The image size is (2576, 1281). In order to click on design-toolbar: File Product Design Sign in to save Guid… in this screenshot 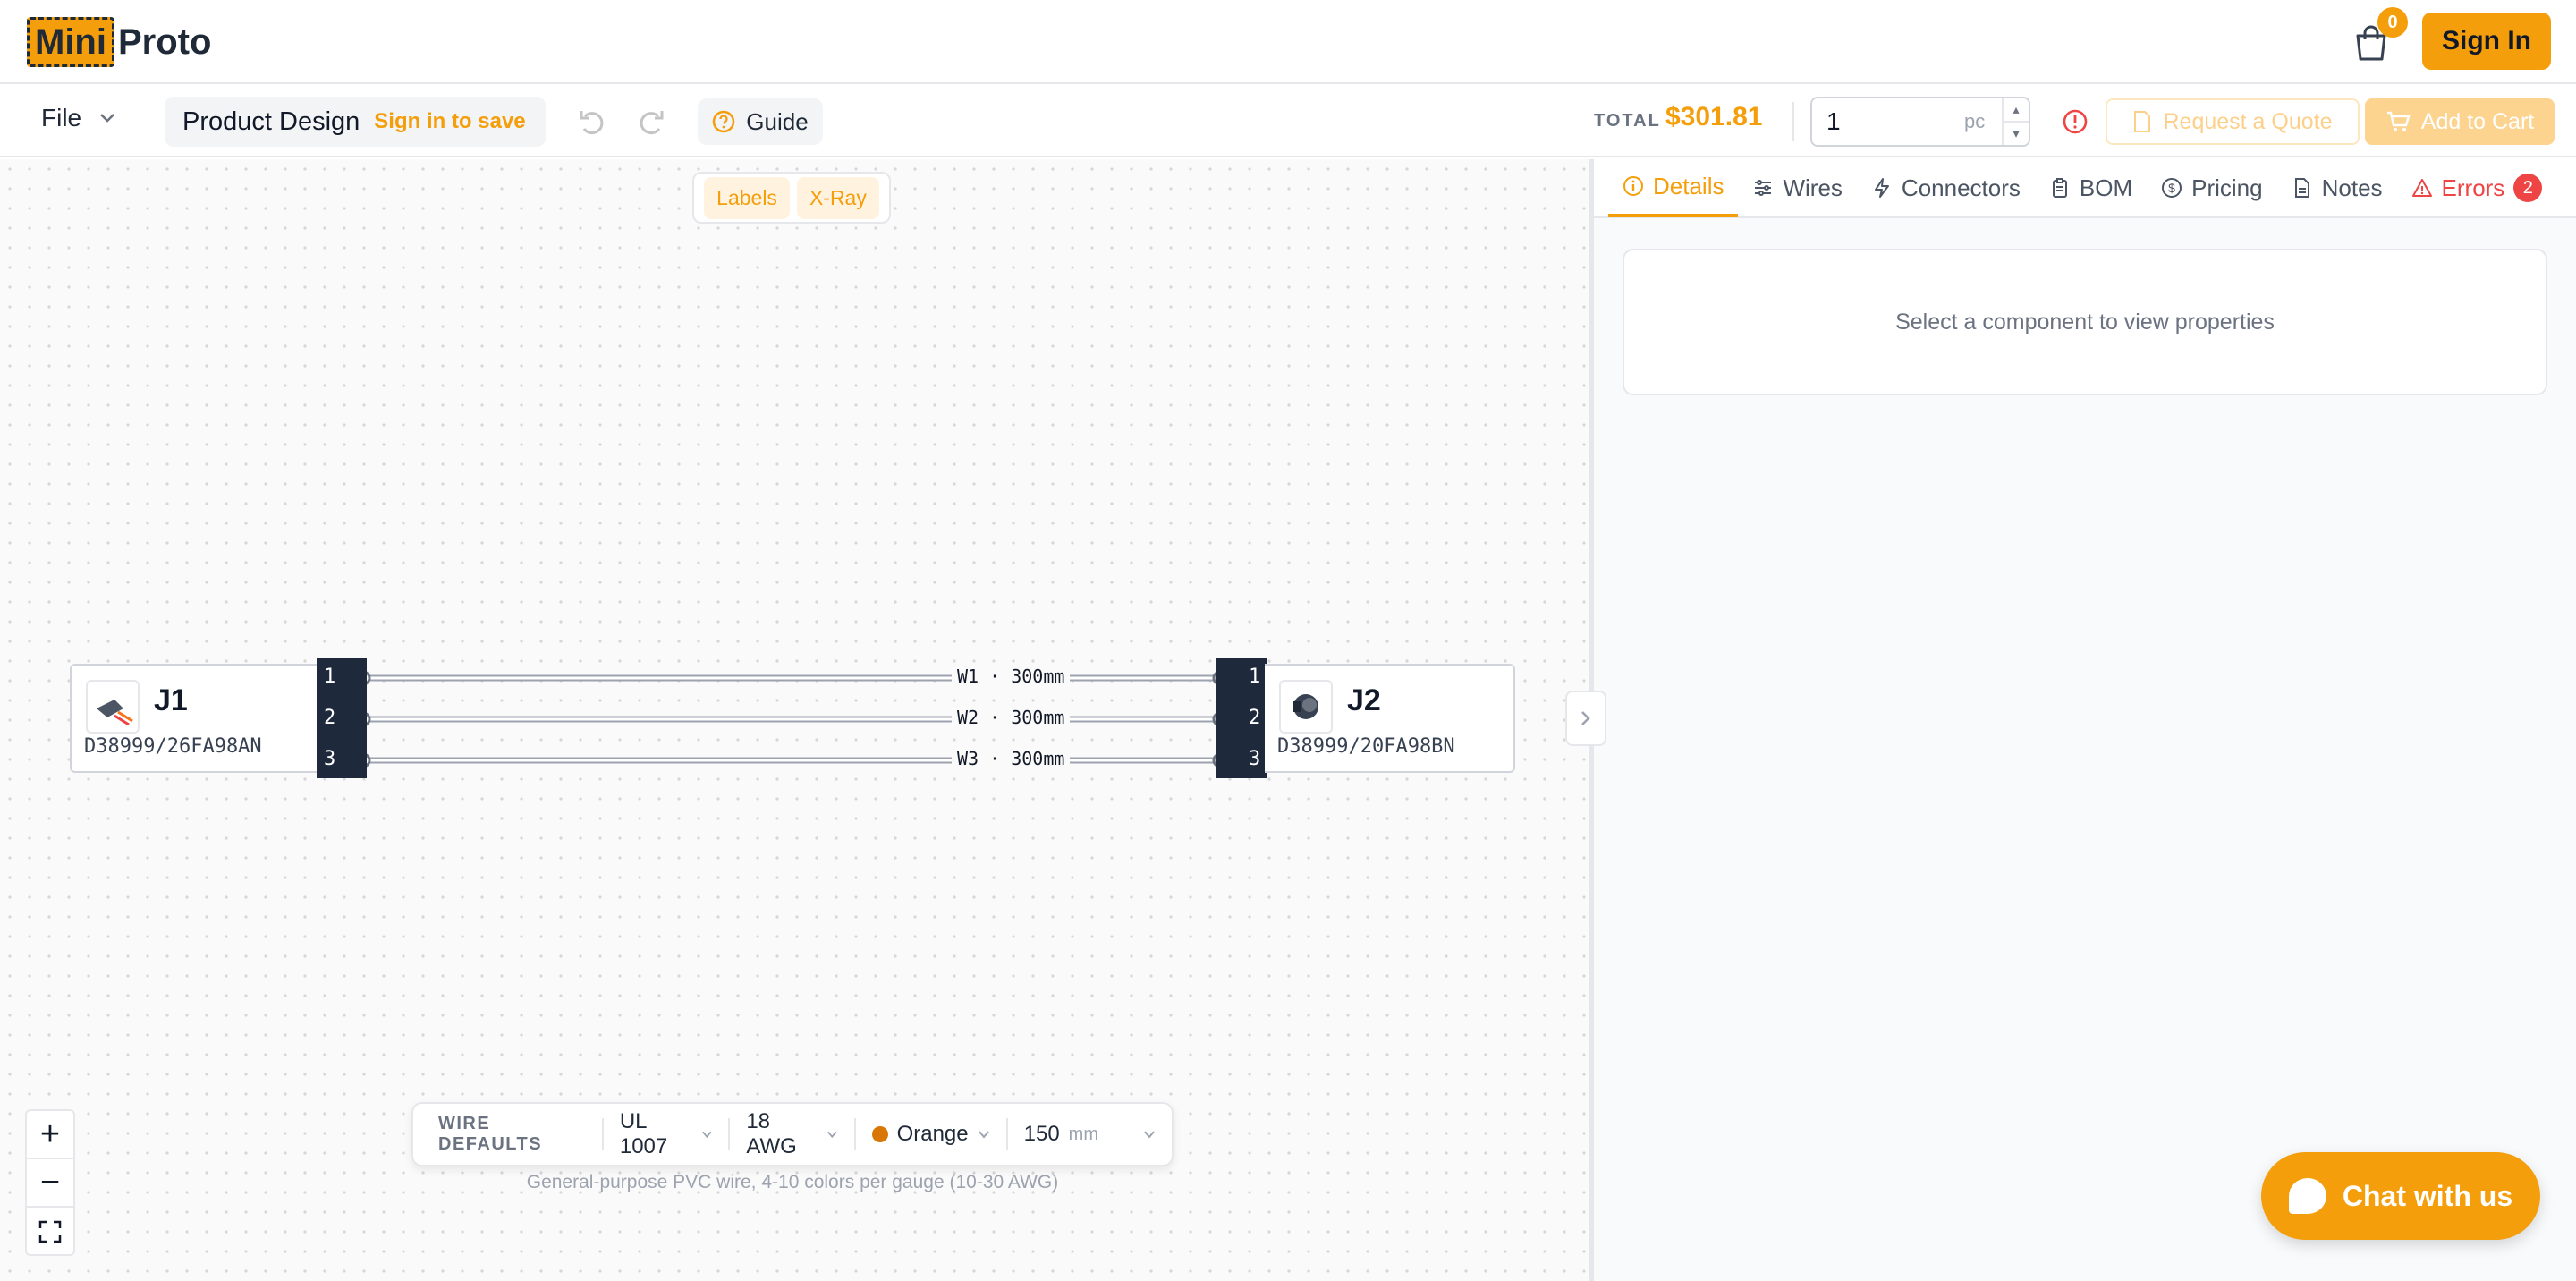, I will do `click(1288, 121)`.